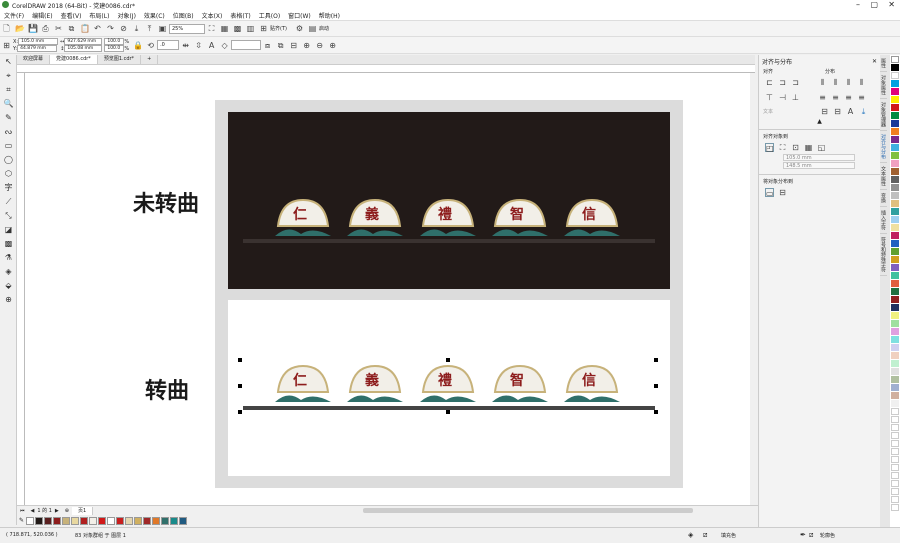  Describe the element at coordinates (332, 45) in the screenshot. I see `add-icon: ⊕` at that location.